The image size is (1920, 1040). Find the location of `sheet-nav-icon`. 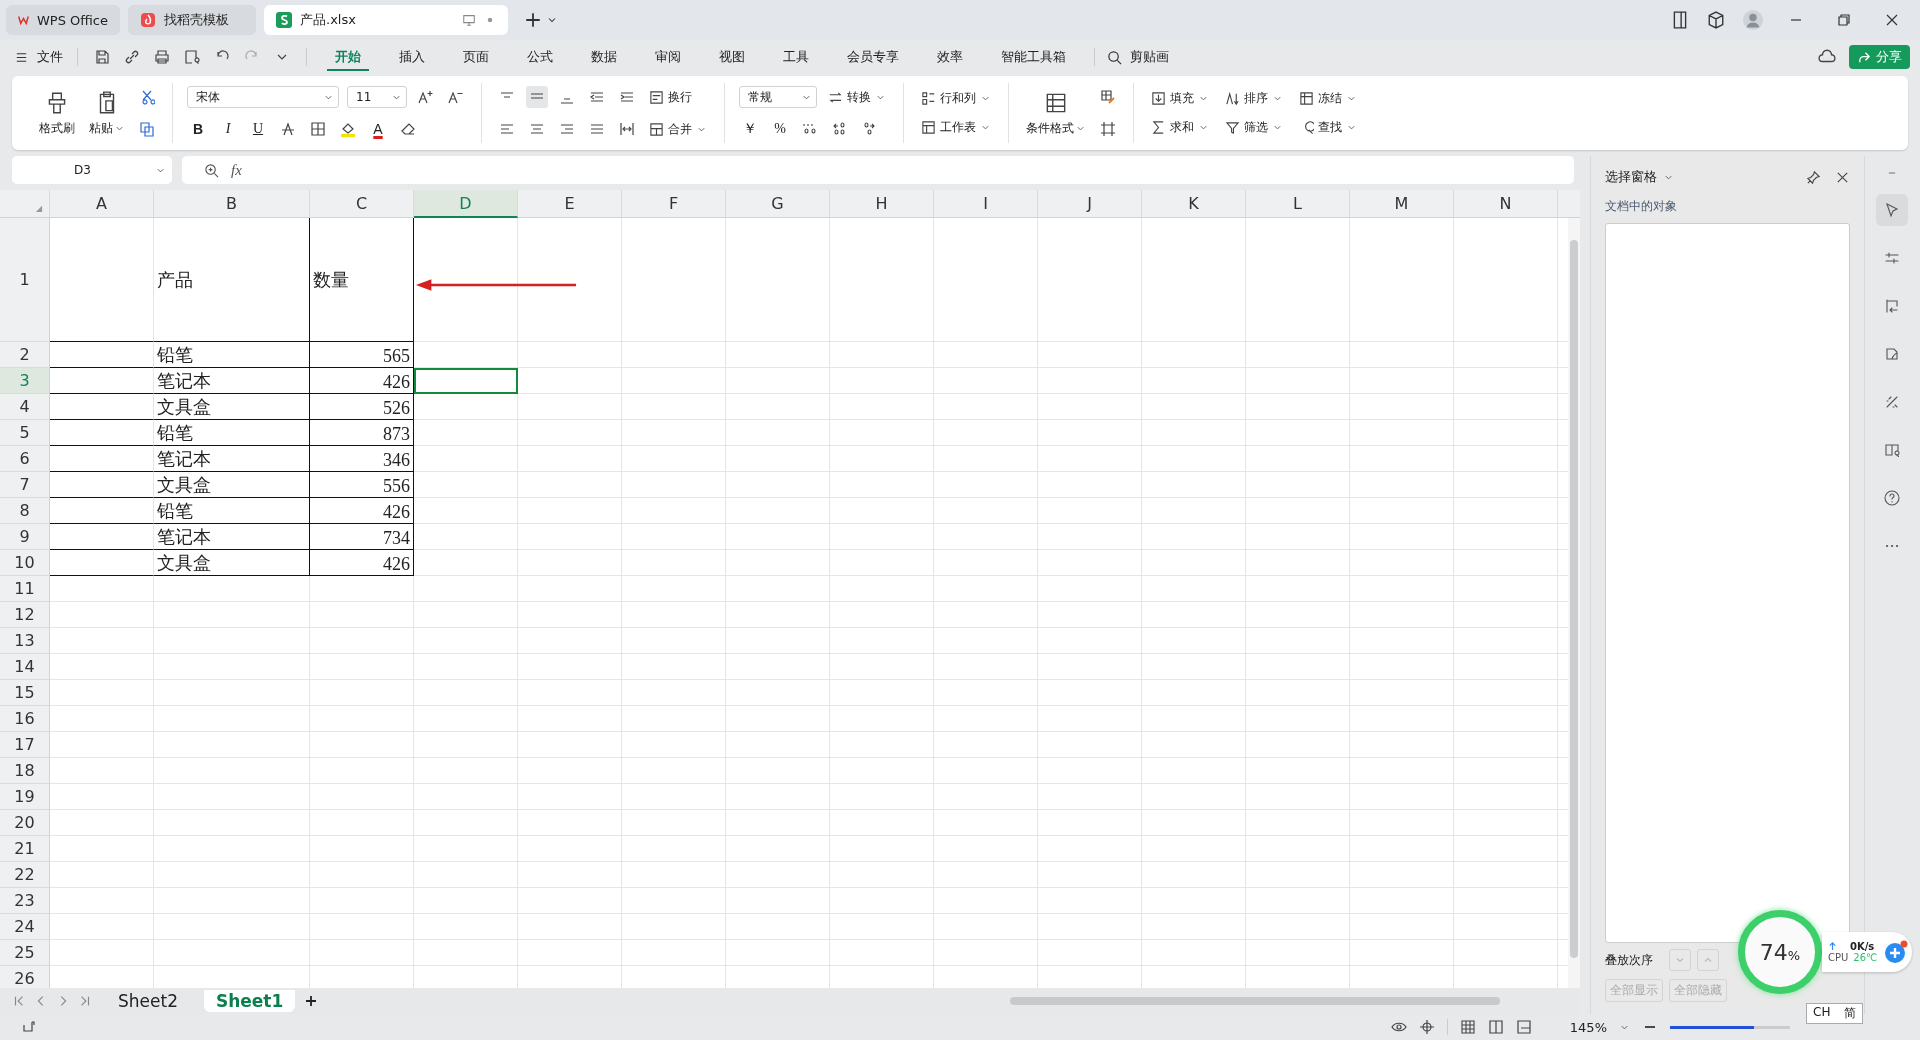

sheet-nav-icon is located at coordinates (19, 1001).